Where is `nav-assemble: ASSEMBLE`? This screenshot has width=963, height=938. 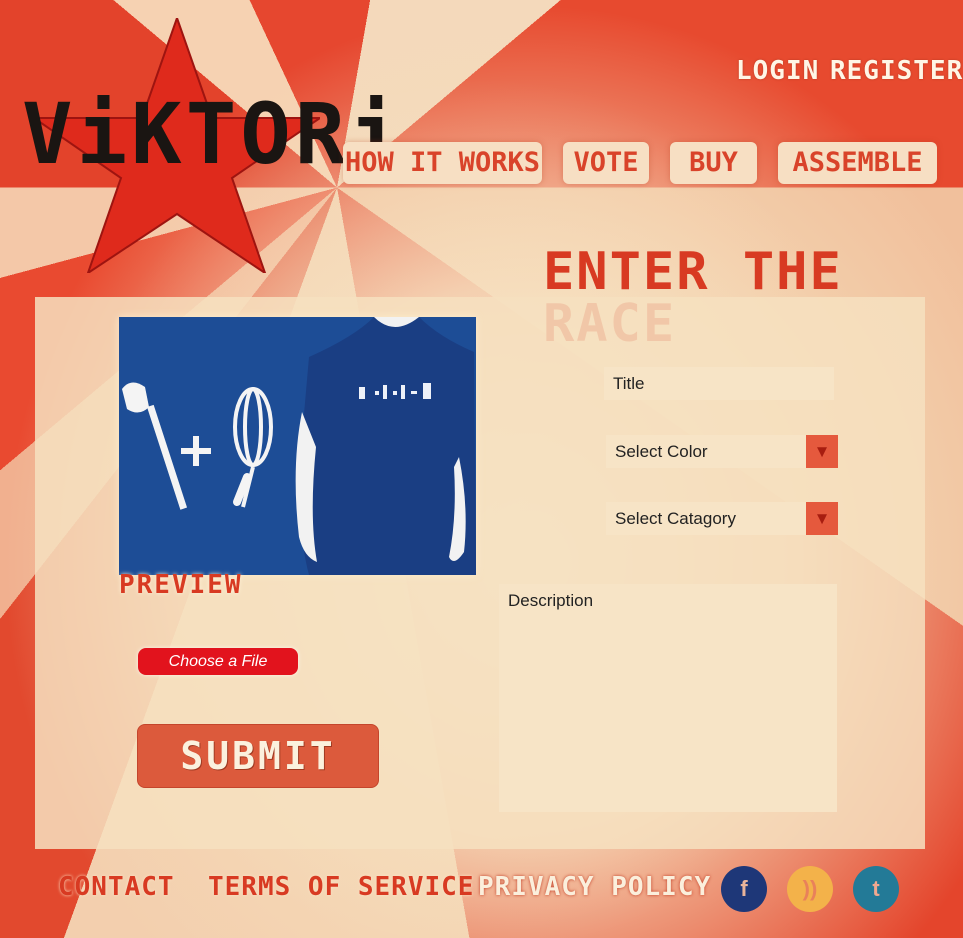 nav-assemble: ASSEMBLE is located at coordinates (857, 163).